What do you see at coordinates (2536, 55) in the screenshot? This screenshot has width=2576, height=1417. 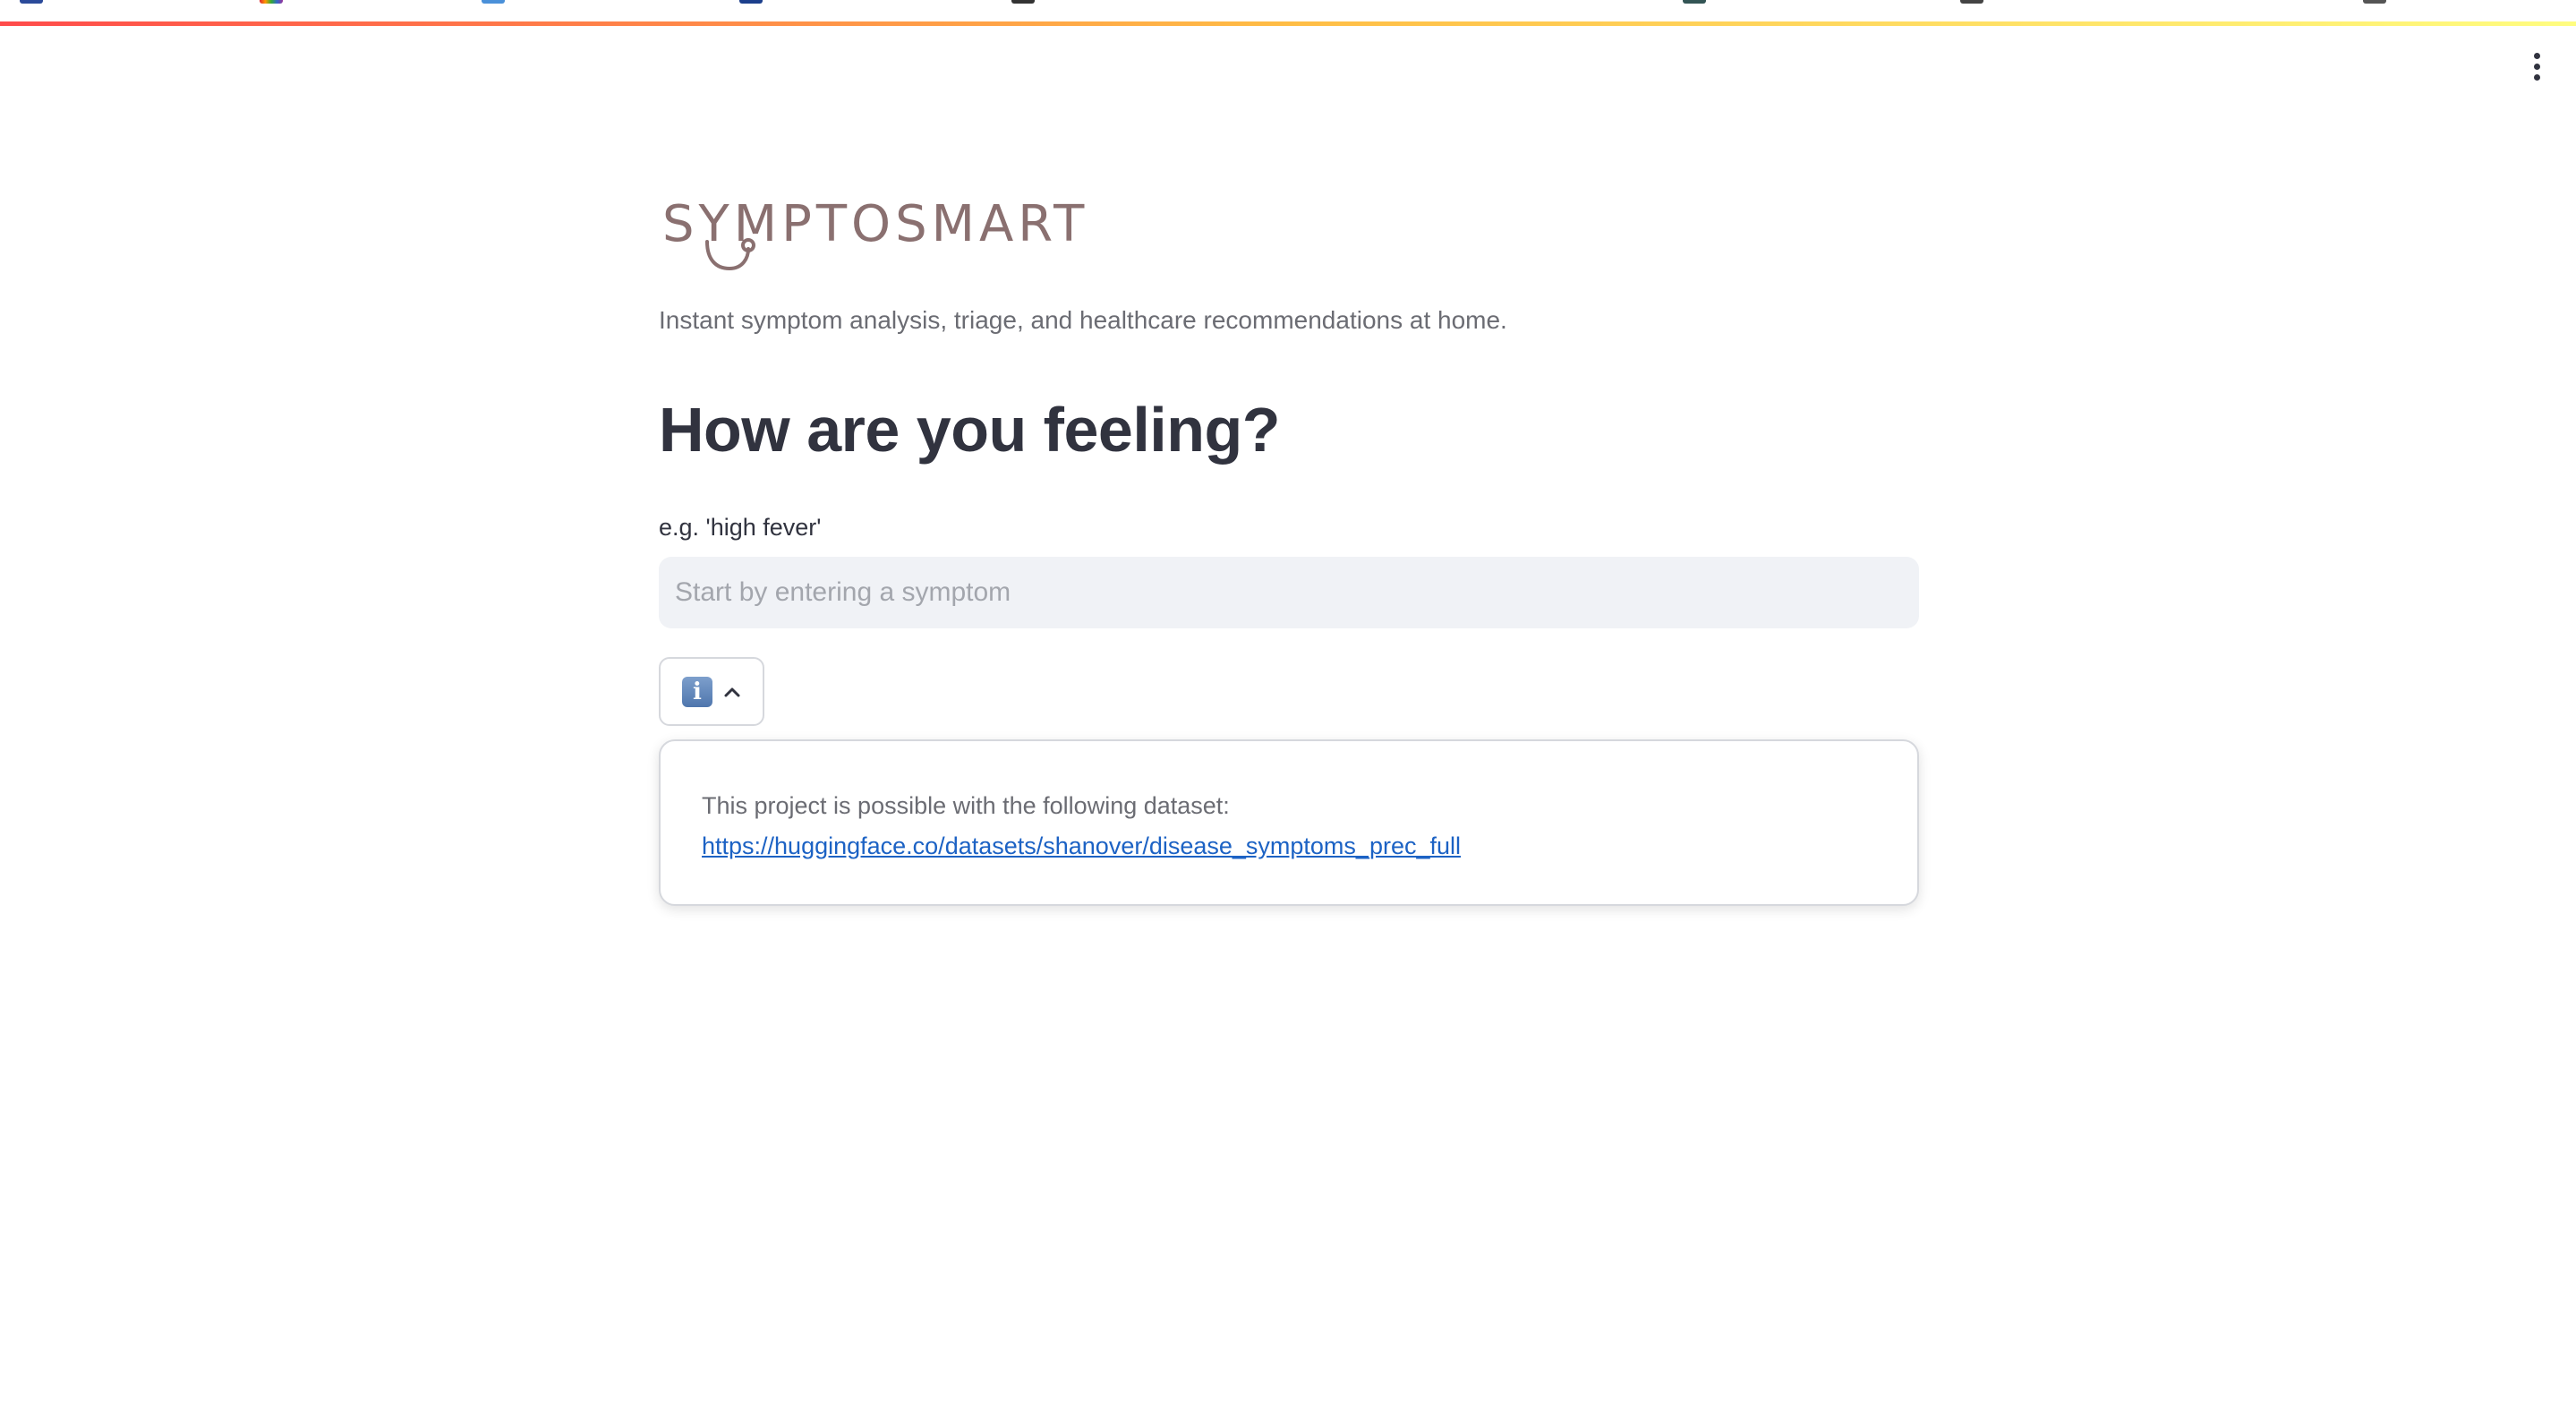 I see `main-menu-icon` at bounding box center [2536, 55].